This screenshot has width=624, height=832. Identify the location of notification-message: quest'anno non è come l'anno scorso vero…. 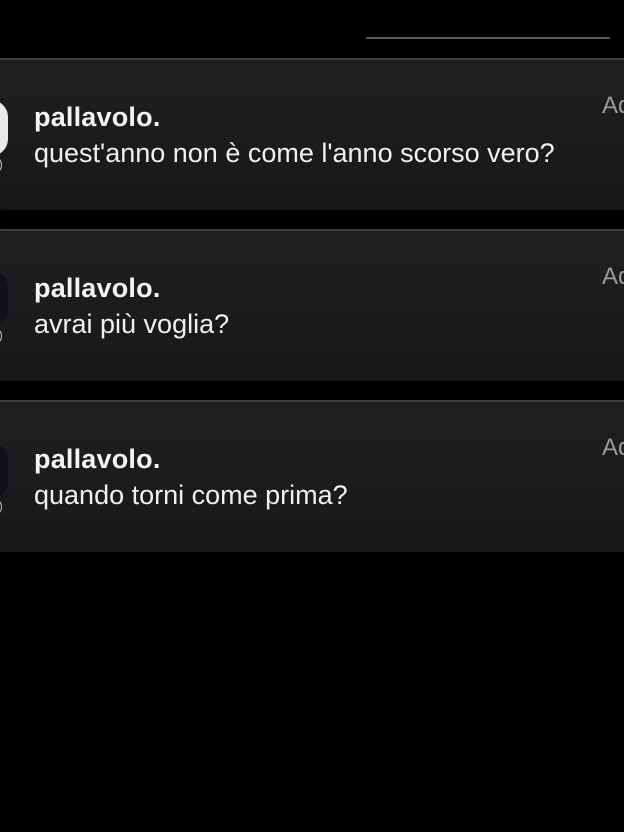
(294, 153).